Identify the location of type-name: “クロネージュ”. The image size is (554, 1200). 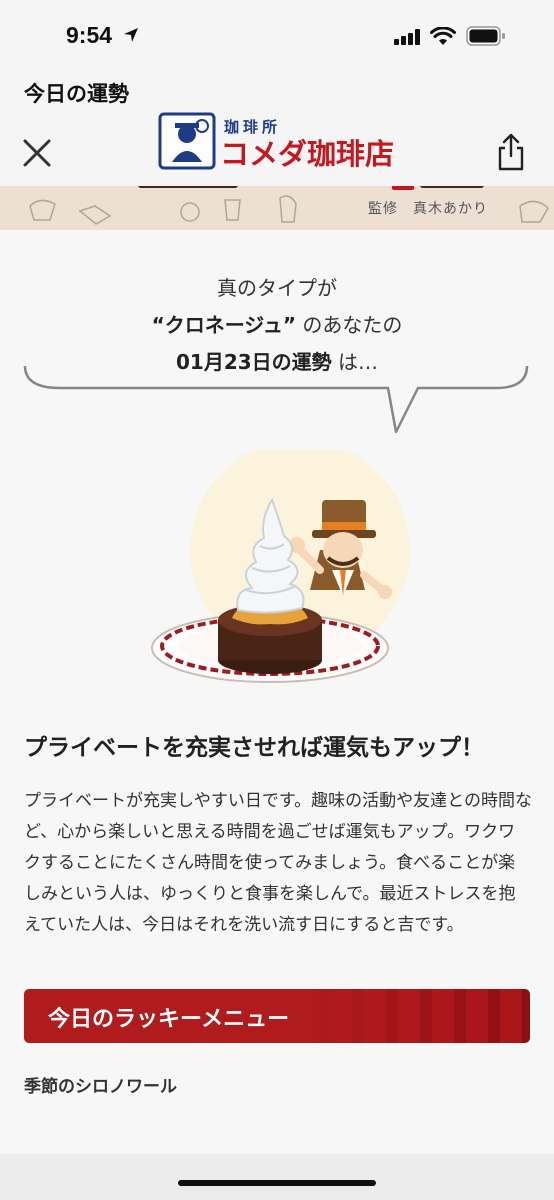
(224, 325).